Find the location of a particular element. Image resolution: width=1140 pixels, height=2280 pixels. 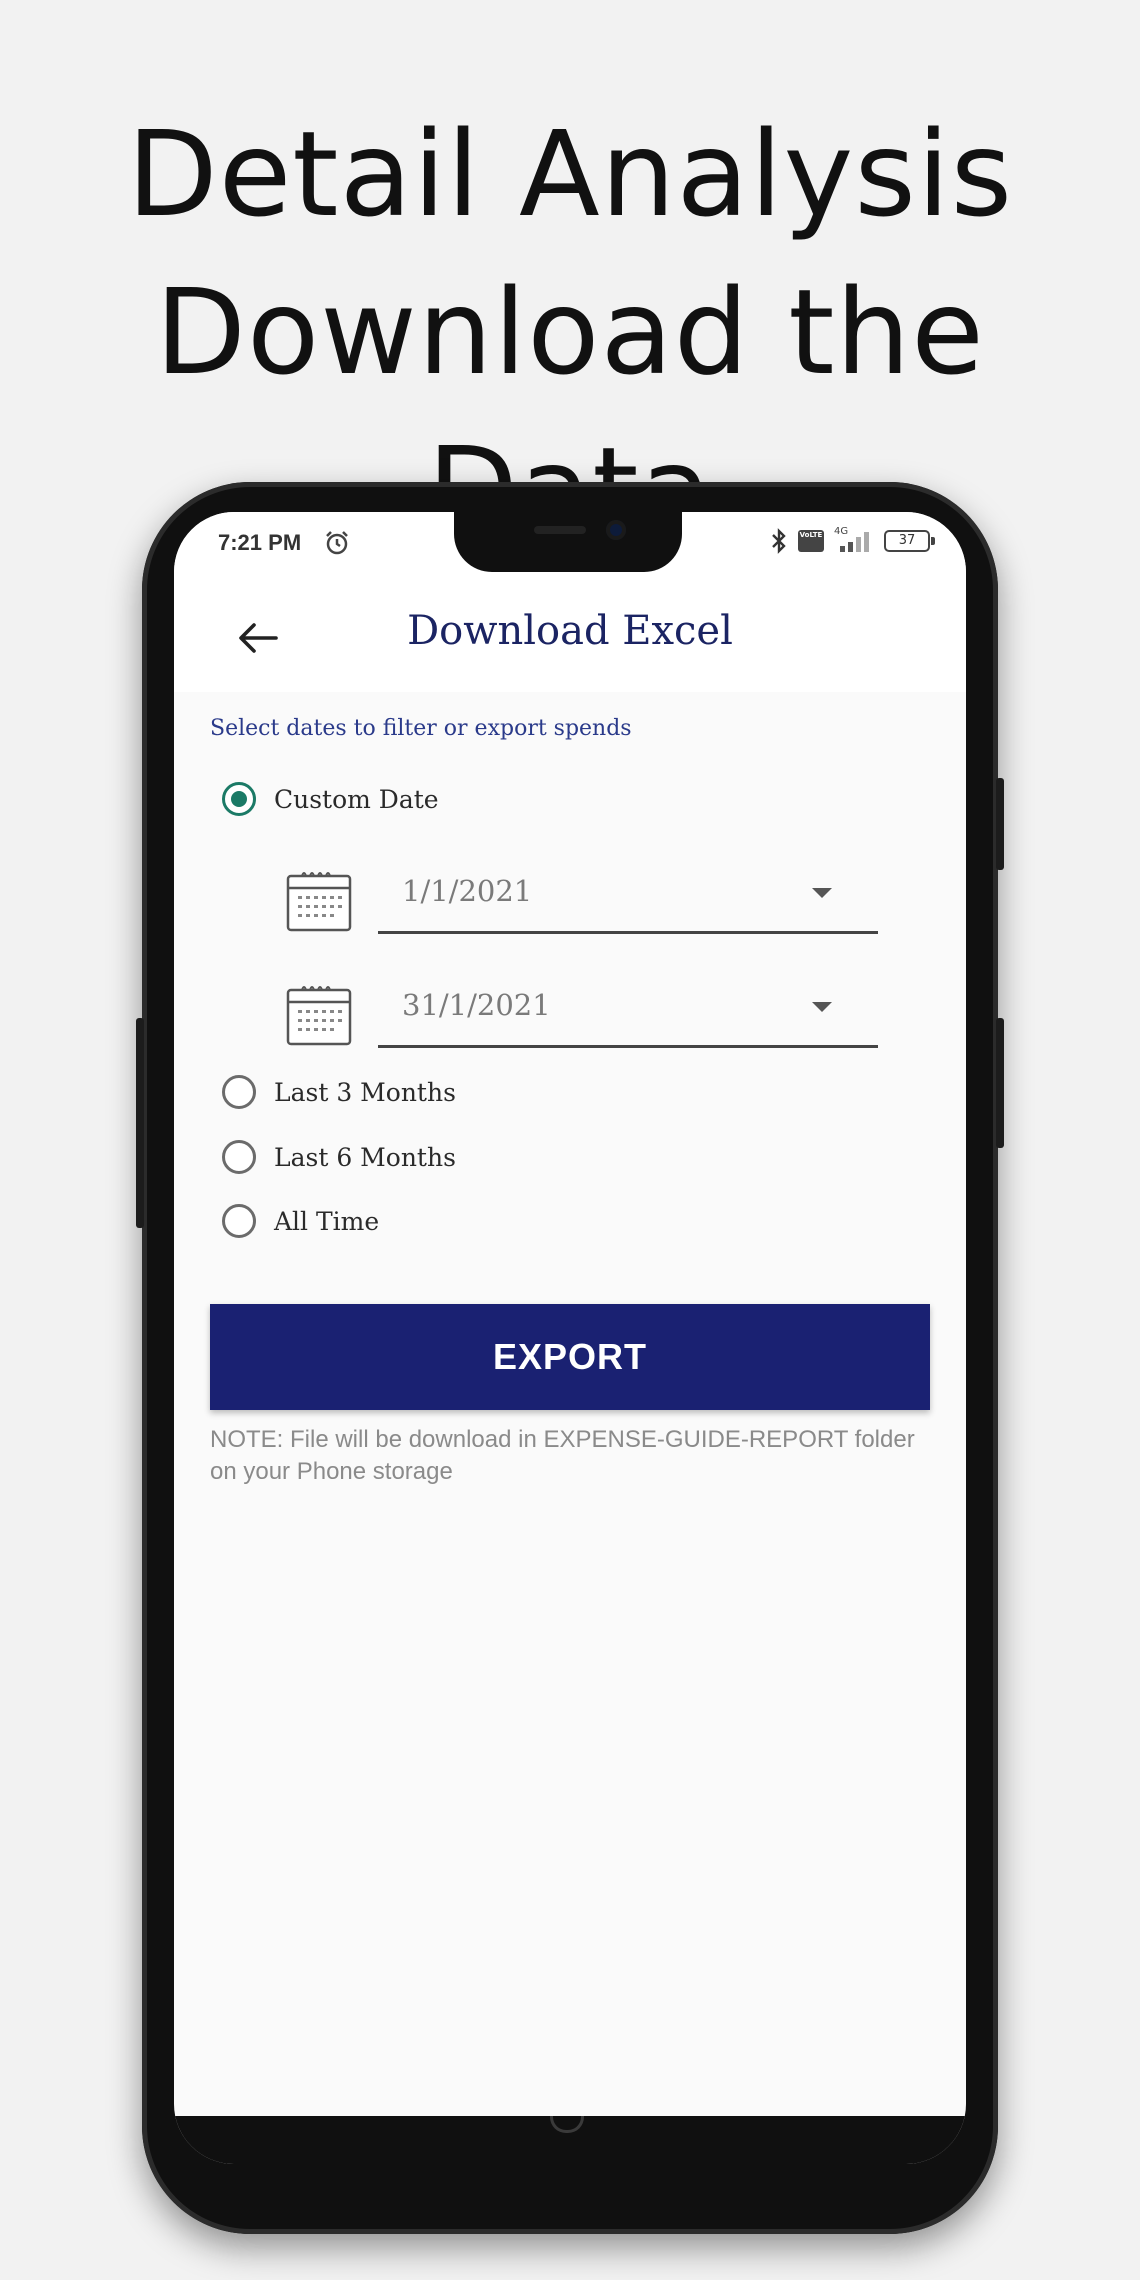

battery-level: 37 is located at coordinates (907, 540).